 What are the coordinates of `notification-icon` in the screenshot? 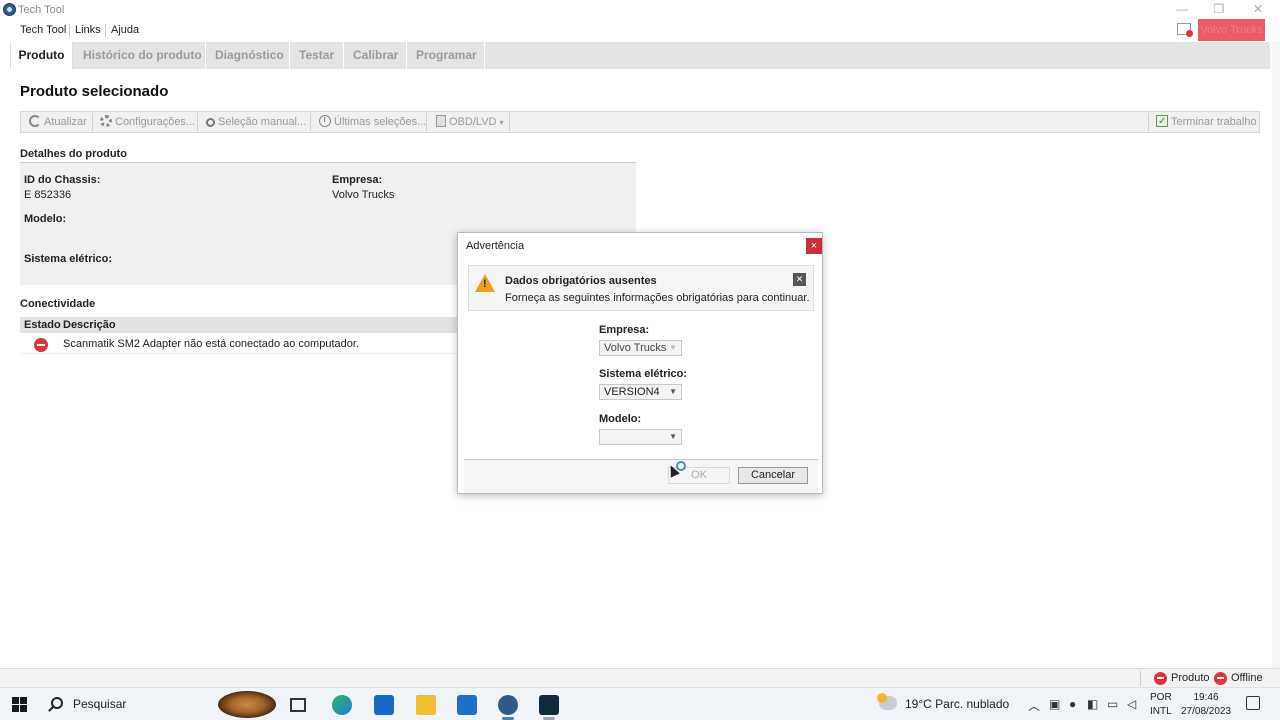 It's located at (1253, 703).